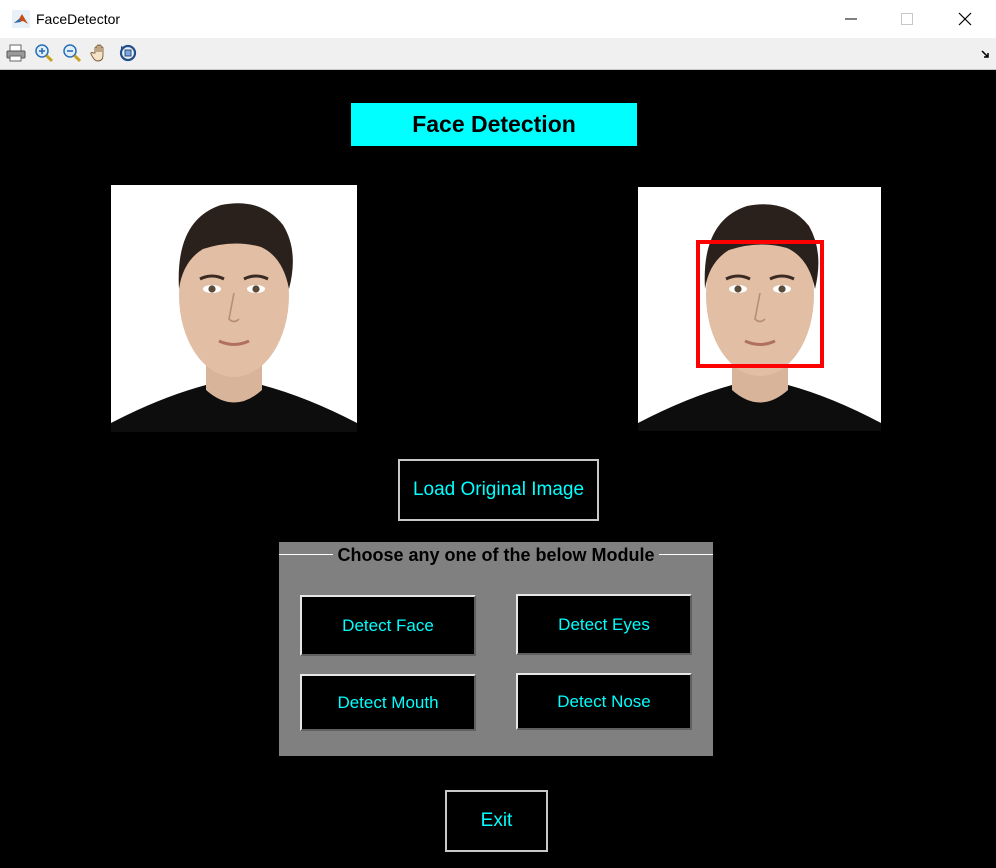 This screenshot has height=868, width=996. I want to click on print-icon, so click(16, 53).